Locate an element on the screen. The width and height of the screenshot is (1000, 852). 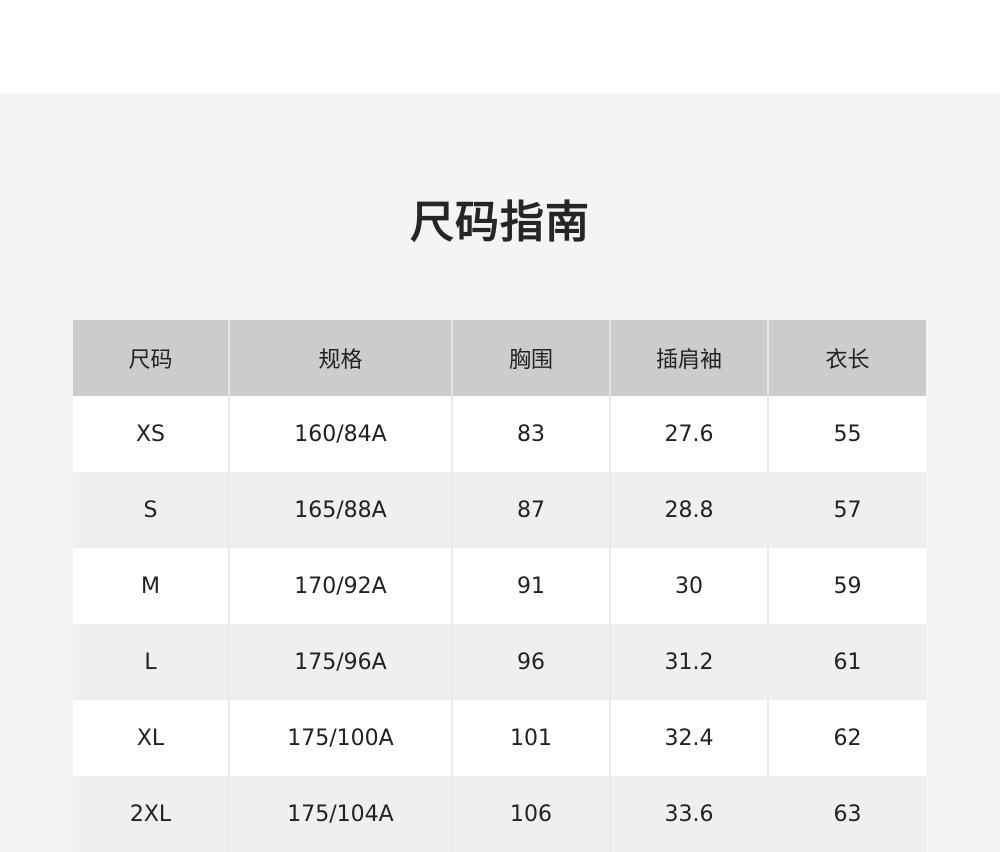
cell-chest: 106 is located at coordinates (531, 814).